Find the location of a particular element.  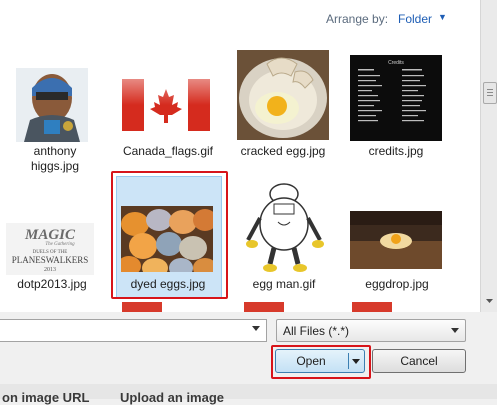

file-name-label: Canada_flags.gif is located at coordinates (168, 151).